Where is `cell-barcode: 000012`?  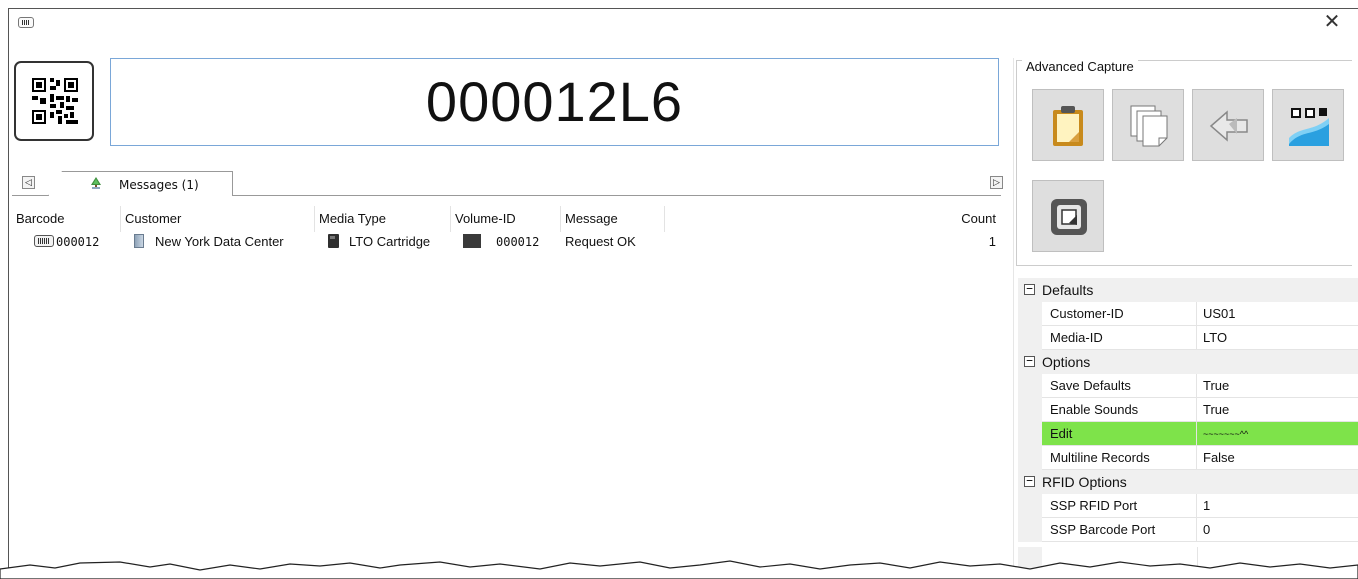
cell-barcode: 000012 is located at coordinates (78, 242).